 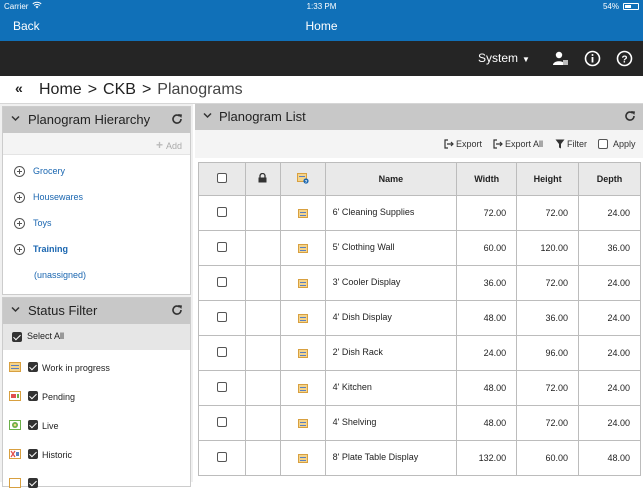 What do you see at coordinates (609, 179) in the screenshot?
I see `depth-column-header: Depth` at bounding box center [609, 179].